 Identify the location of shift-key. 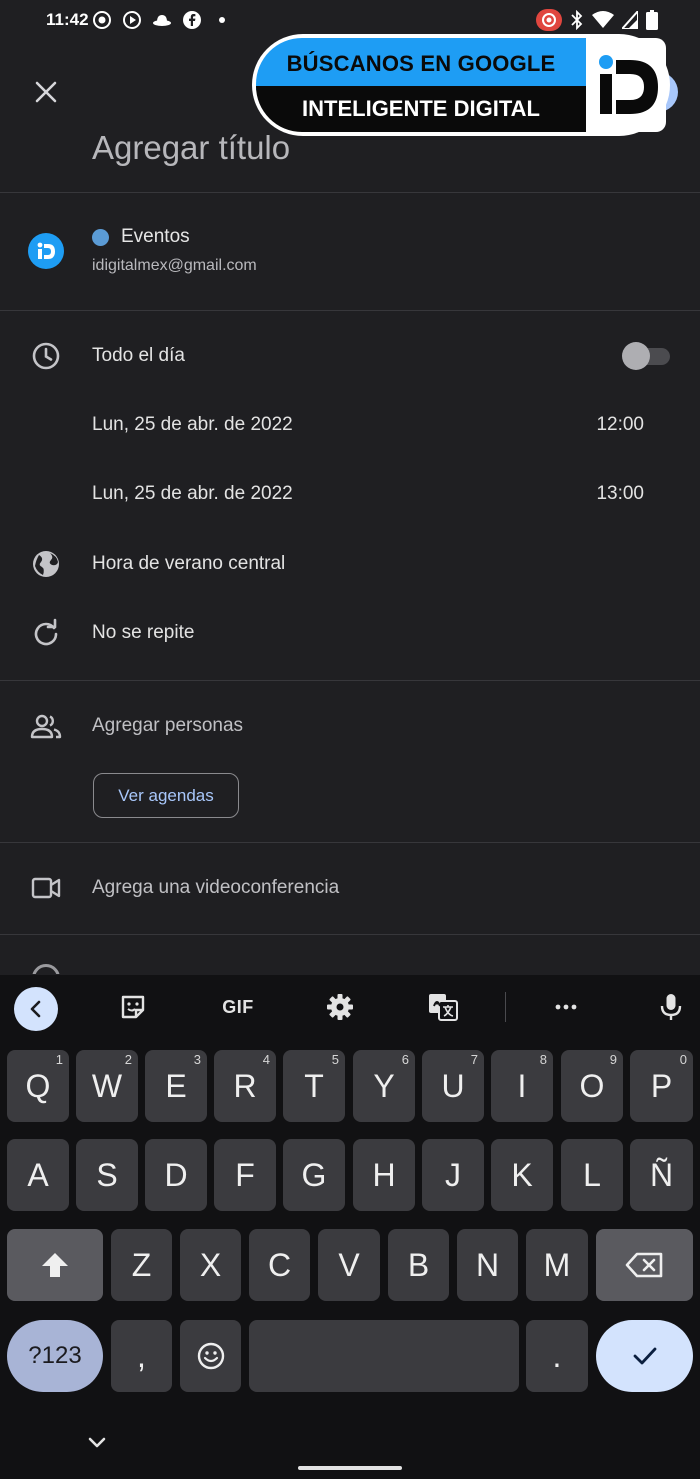
(55, 1265).